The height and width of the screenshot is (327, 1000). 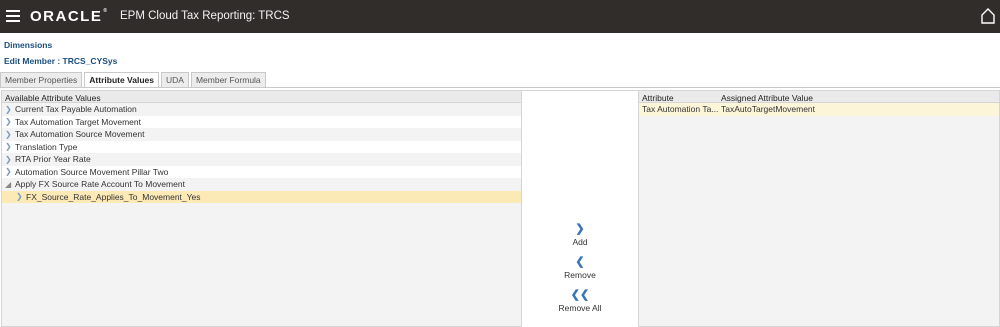 I want to click on column-header-attribute: Attribute, so click(x=678, y=97).